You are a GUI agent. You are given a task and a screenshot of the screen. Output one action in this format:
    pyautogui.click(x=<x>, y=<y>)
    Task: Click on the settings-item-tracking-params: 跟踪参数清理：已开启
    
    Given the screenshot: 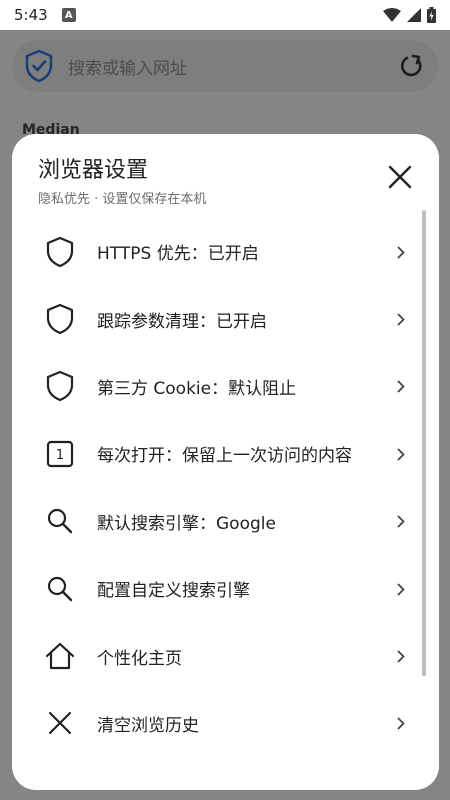 What is the action you would take?
    pyautogui.click(x=225, y=318)
    